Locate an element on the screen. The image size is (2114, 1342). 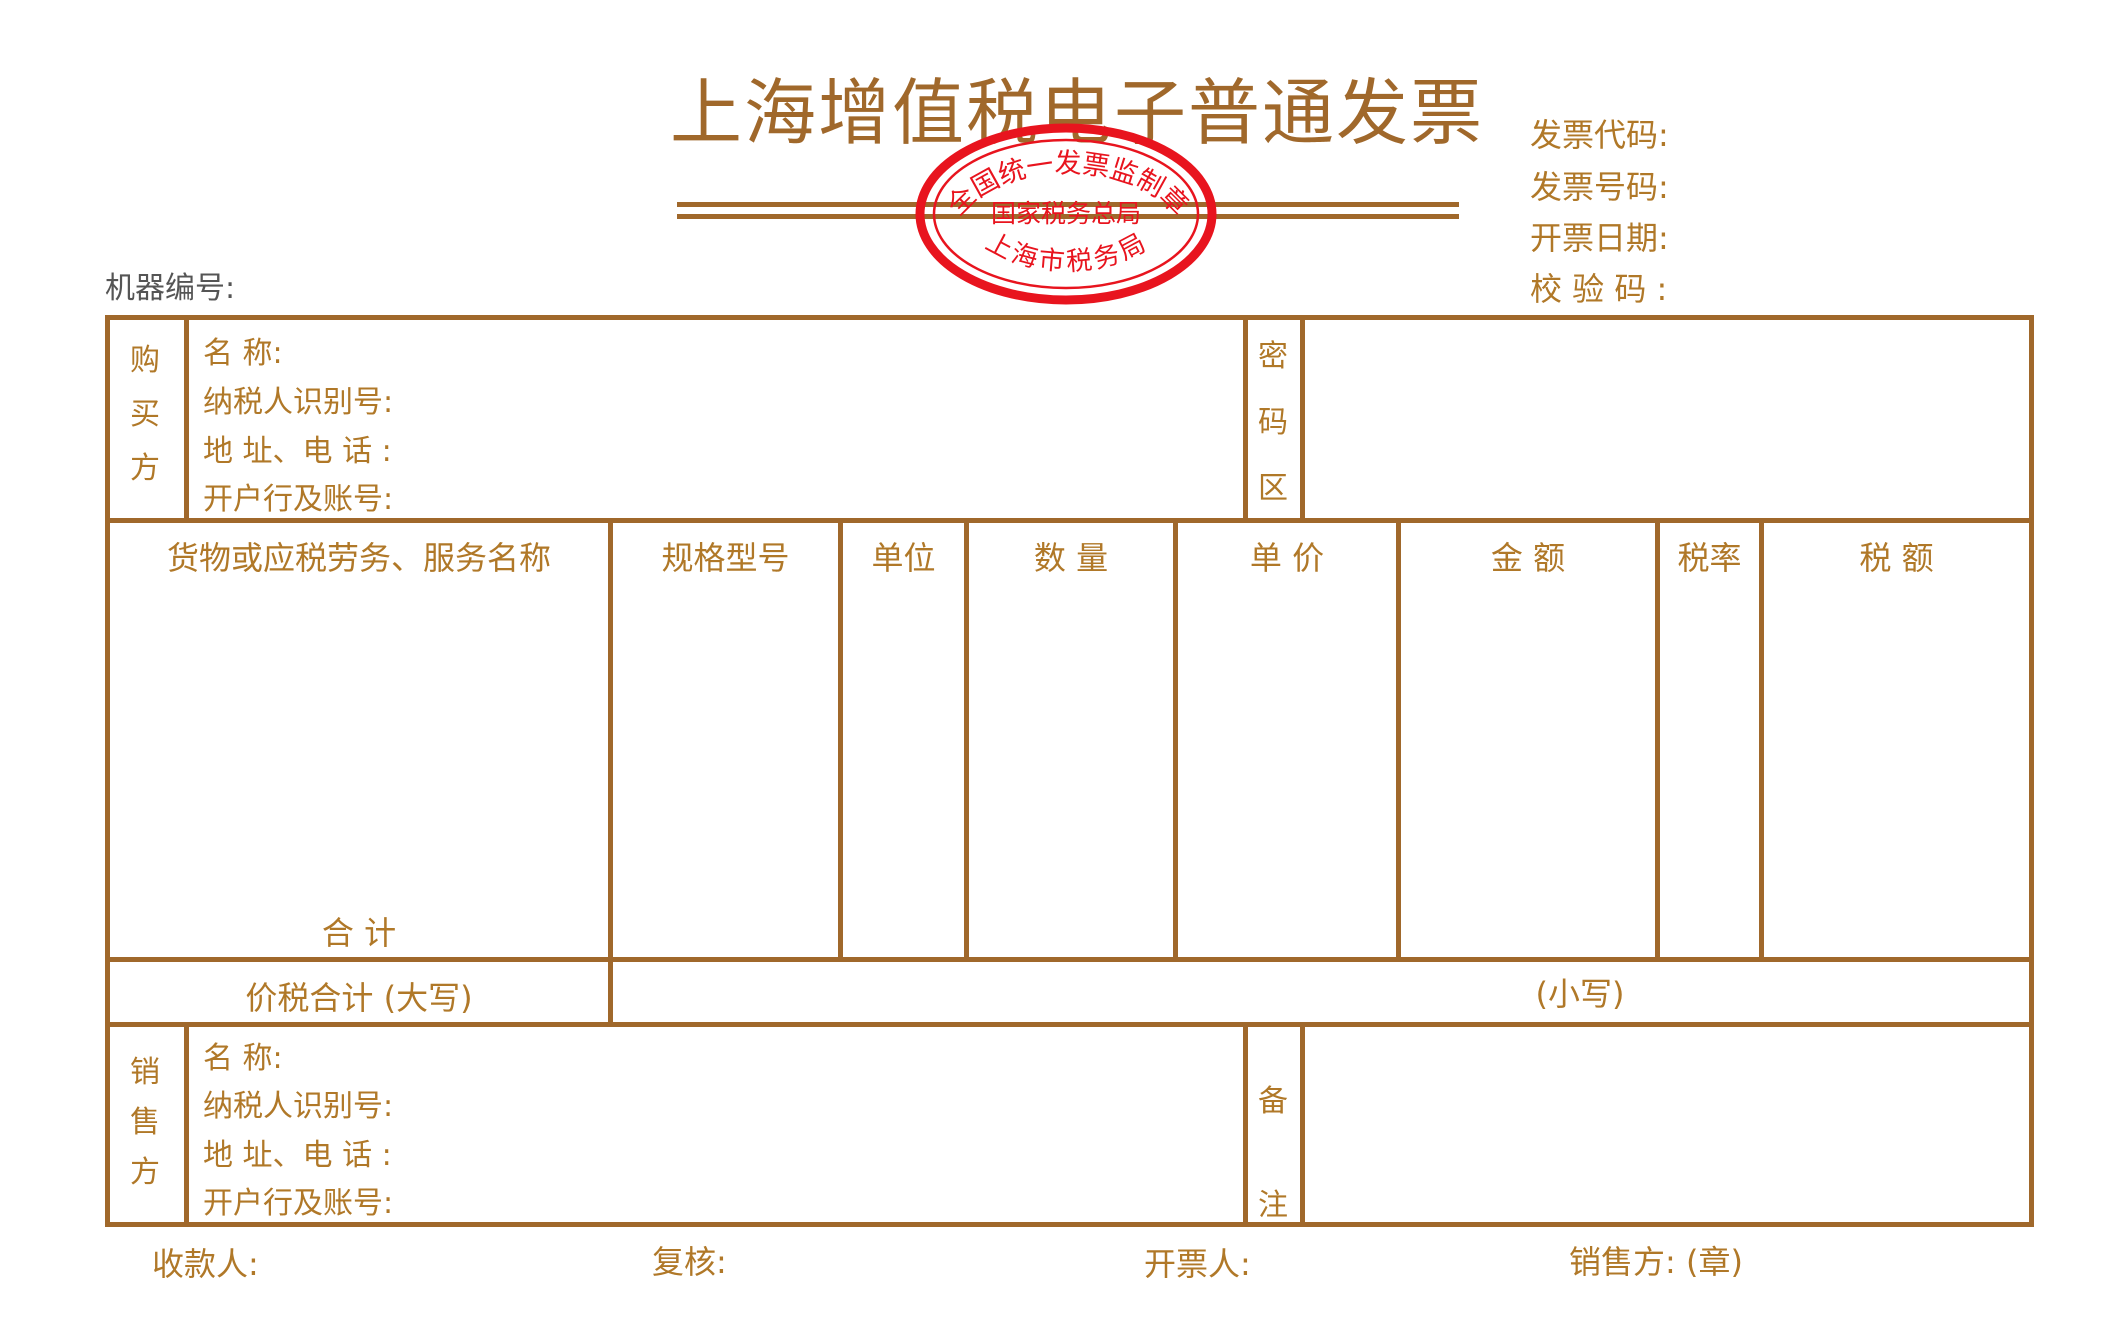
seller-address-phone-label: 地 址、电 话 : is located at coordinates (297, 1155).